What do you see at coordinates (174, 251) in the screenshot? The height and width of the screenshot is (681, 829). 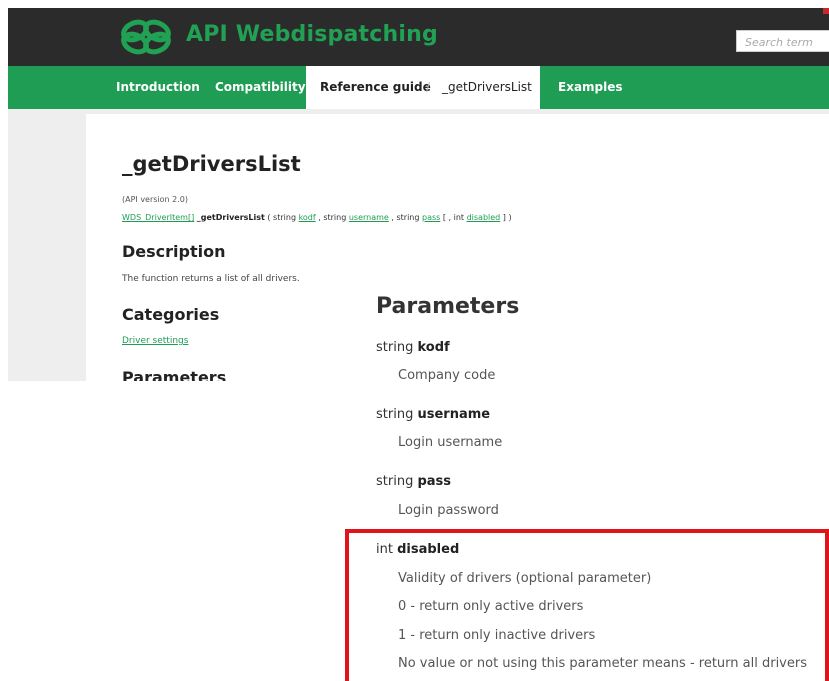 I see `description-heading: Description` at bounding box center [174, 251].